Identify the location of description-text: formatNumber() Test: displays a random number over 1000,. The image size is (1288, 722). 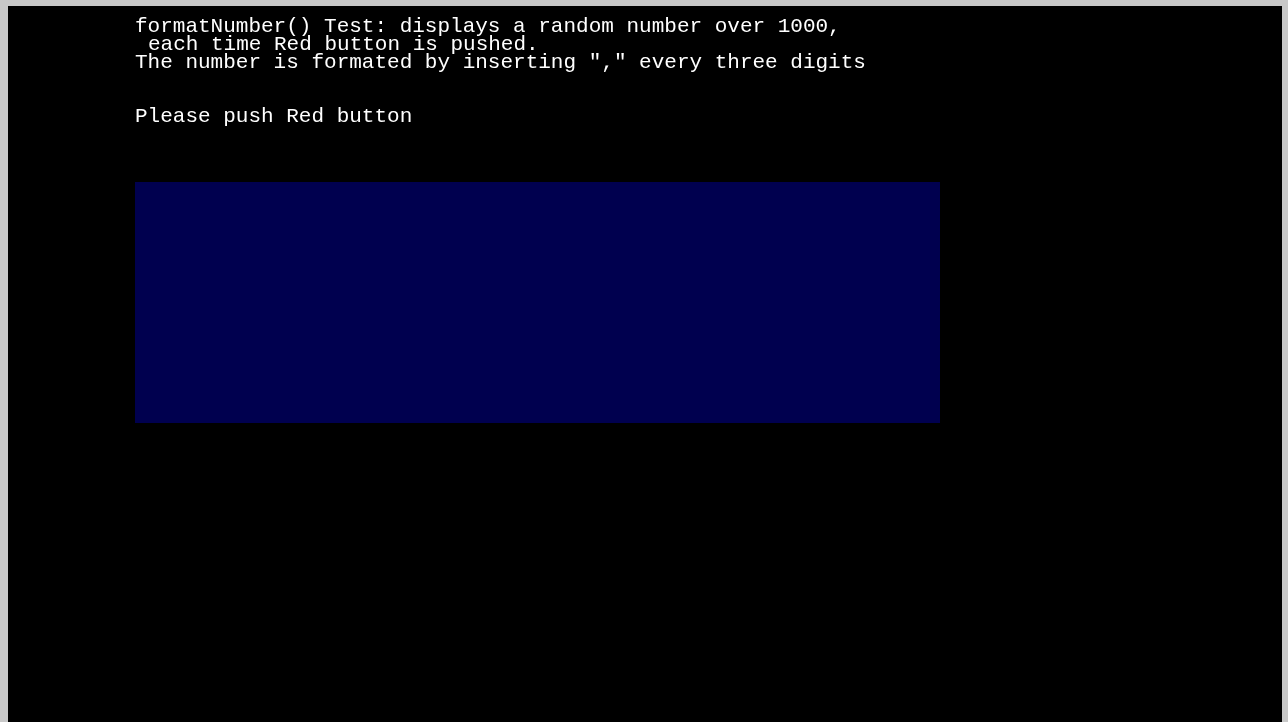
(488, 27).